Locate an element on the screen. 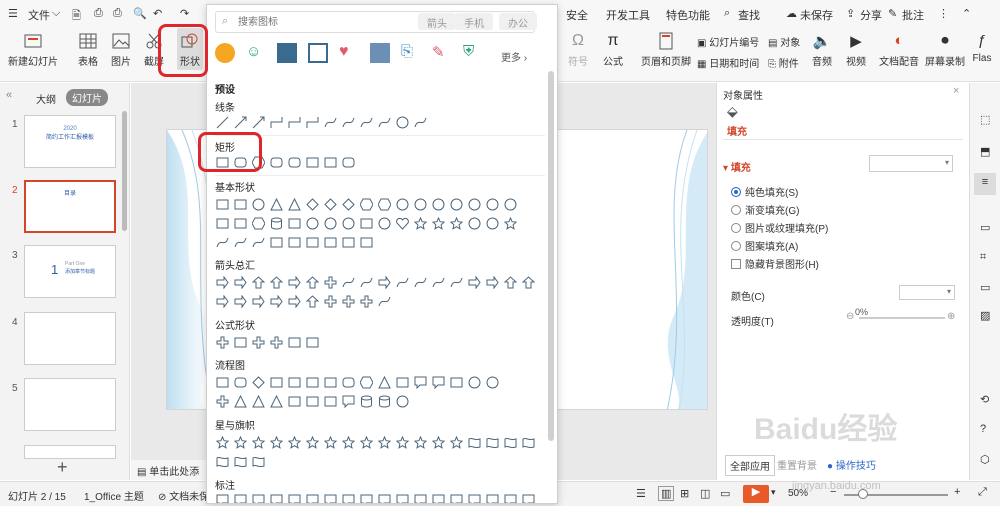 This screenshot has width=1000, height=506. tab-slides: 幻灯片 is located at coordinates (87, 97).